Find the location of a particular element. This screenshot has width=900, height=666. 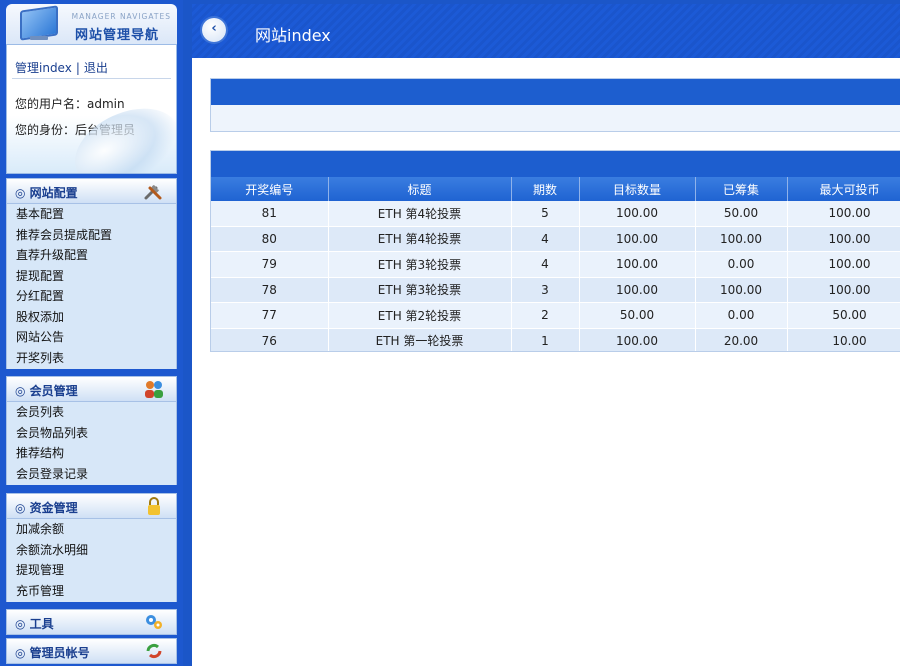

menu-item-lottery-list: 开奖列表 is located at coordinates (91, 358).